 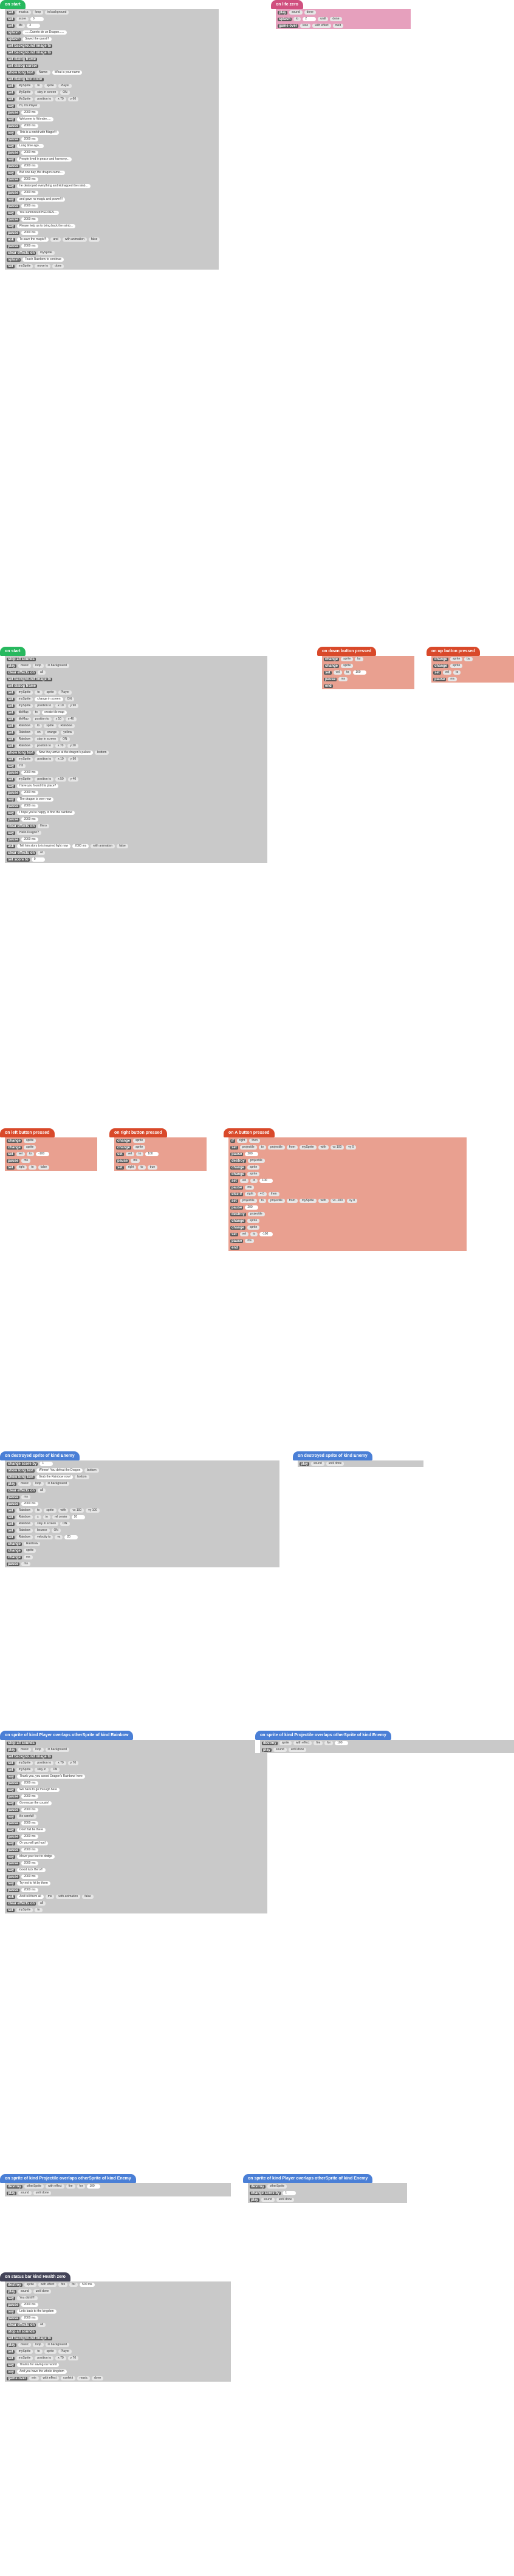 I want to click on dropdown-field: vx, so click(x=59, y=1537).